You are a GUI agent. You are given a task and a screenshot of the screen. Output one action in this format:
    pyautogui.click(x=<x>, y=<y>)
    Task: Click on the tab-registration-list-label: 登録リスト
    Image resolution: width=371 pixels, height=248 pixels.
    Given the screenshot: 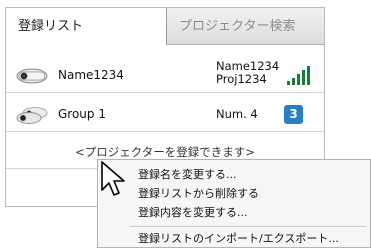 What is the action you would take?
    pyautogui.click(x=51, y=26)
    